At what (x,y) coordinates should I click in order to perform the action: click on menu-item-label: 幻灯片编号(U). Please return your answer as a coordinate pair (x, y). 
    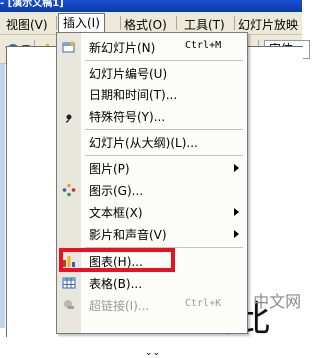
    Looking at the image, I should click on (128, 74).